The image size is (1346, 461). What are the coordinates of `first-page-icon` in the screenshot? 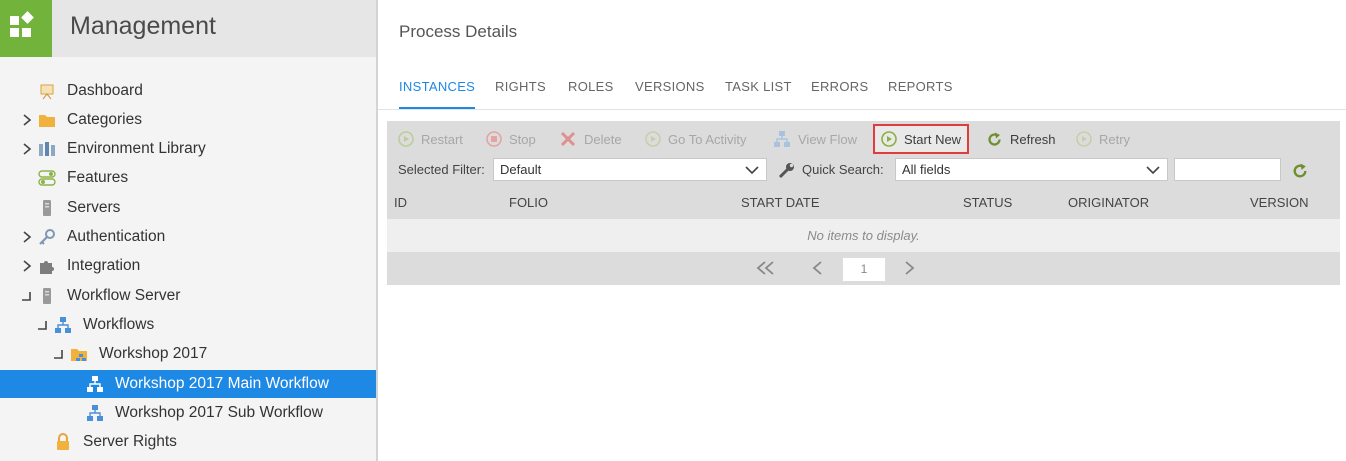 It's located at (766, 268).